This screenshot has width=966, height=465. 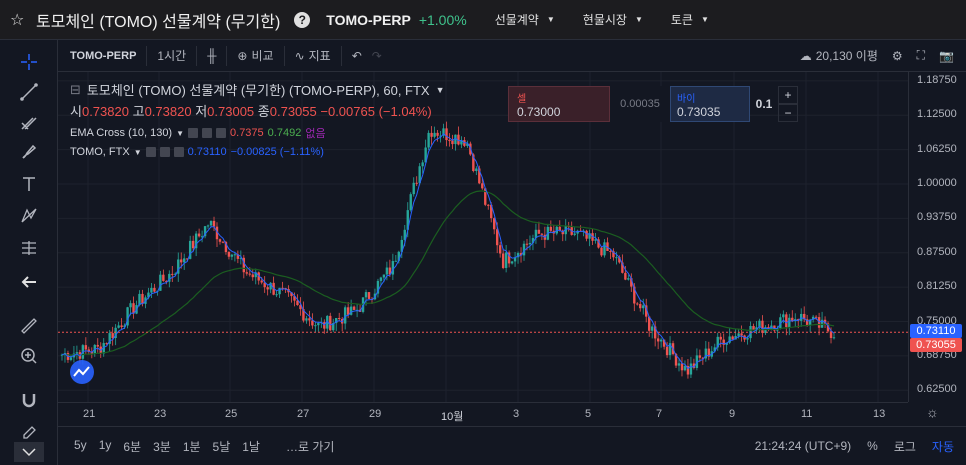 I want to click on menu-futures: 선물계약 ▼, so click(x=525, y=19).